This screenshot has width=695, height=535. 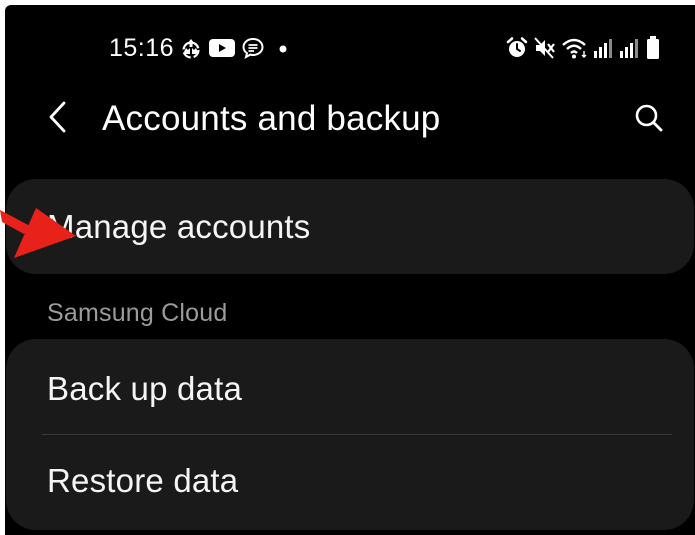 I want to click on alarm-icon, so click(x=517, y=48).